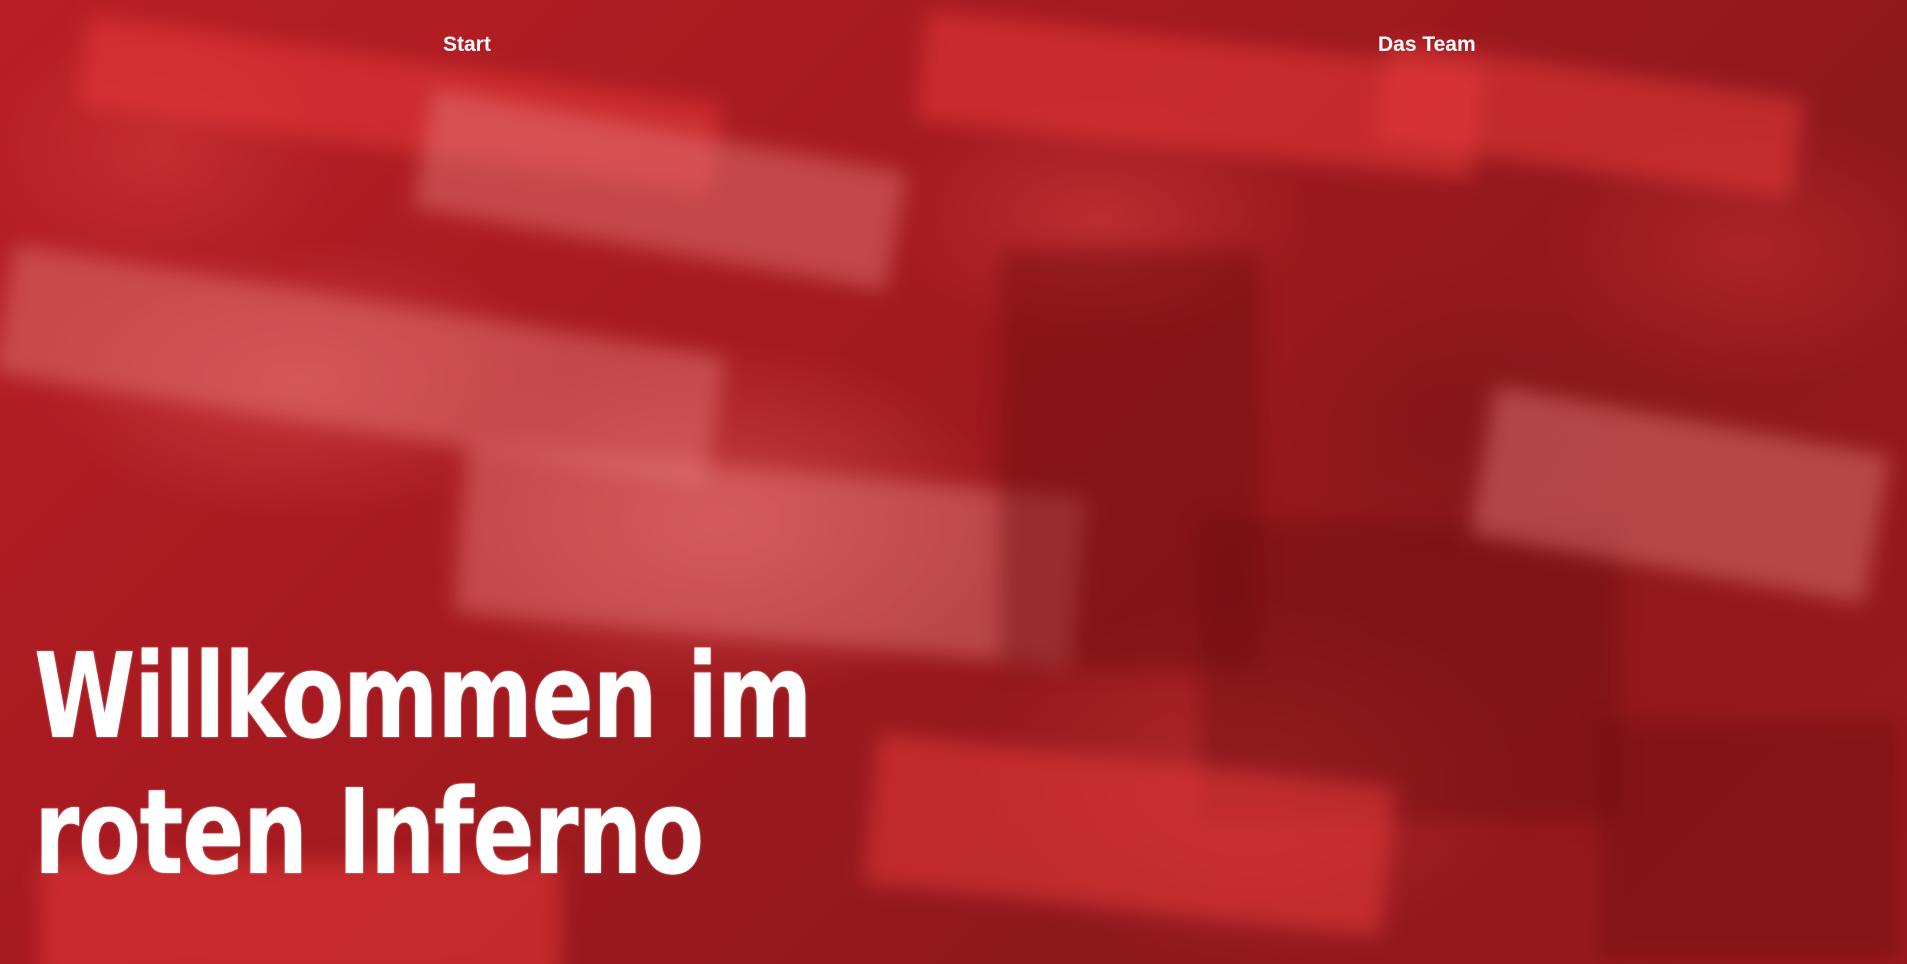  What do you see at coordinates (1427, 45) in the screenshot?
I see `nav-link-das-team: Das Team` at bounding box center [1427, 45].